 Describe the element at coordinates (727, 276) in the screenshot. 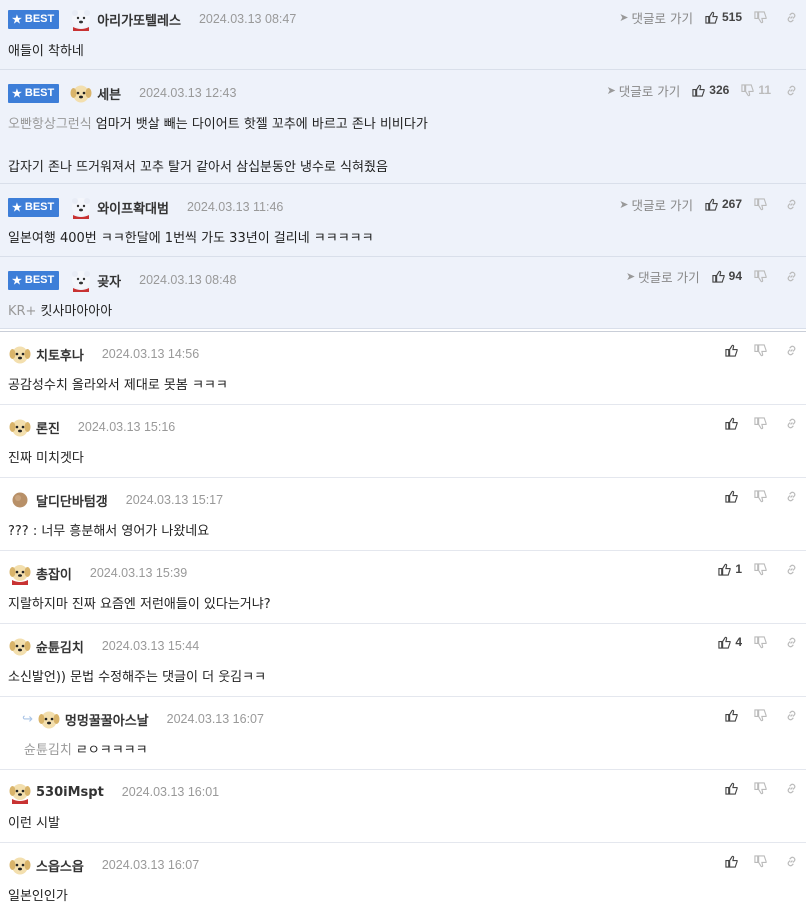

I see `upvote-button: 94` at that location.